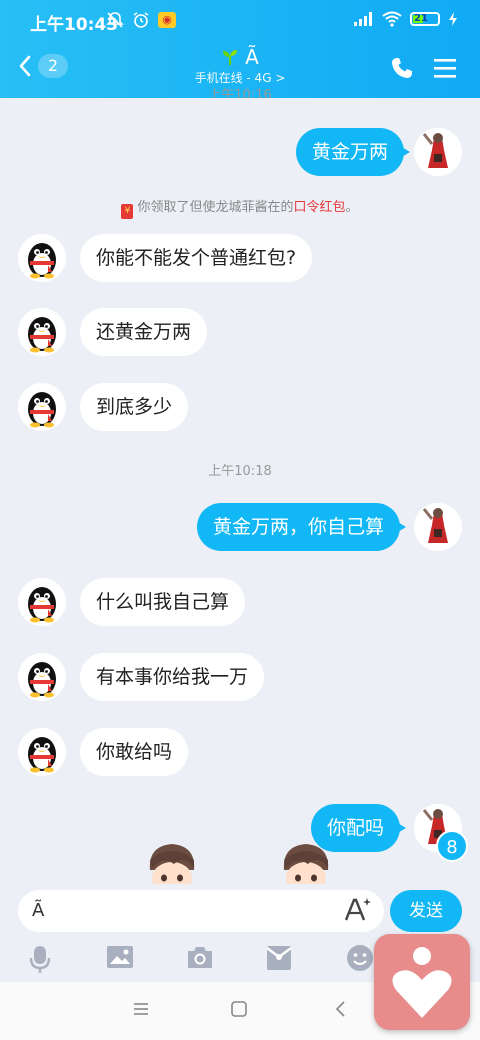 This screenshot has height=1040, width=480. I want to click on mic-icon, so click(40, 959).